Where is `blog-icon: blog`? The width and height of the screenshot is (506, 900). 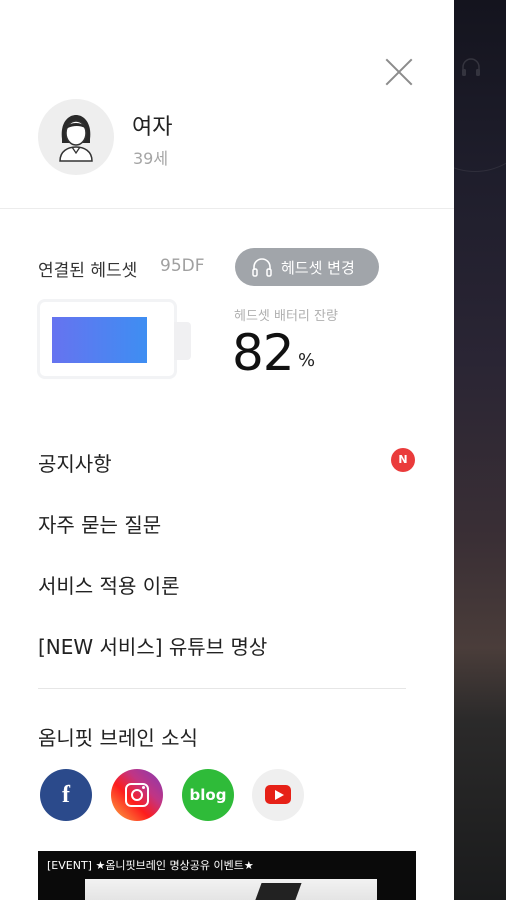
blog-icon: blog is located at coordinates (208, 795).